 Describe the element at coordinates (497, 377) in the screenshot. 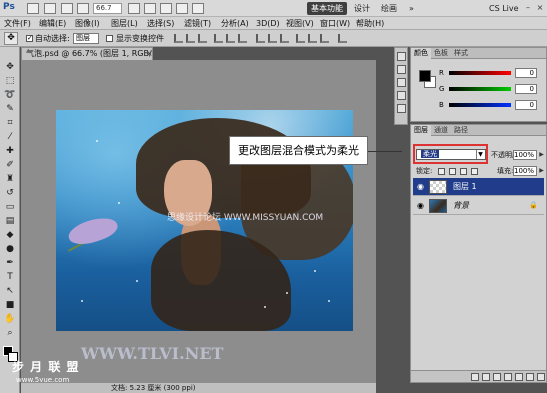

I see `layer-mask-icon` at that location.